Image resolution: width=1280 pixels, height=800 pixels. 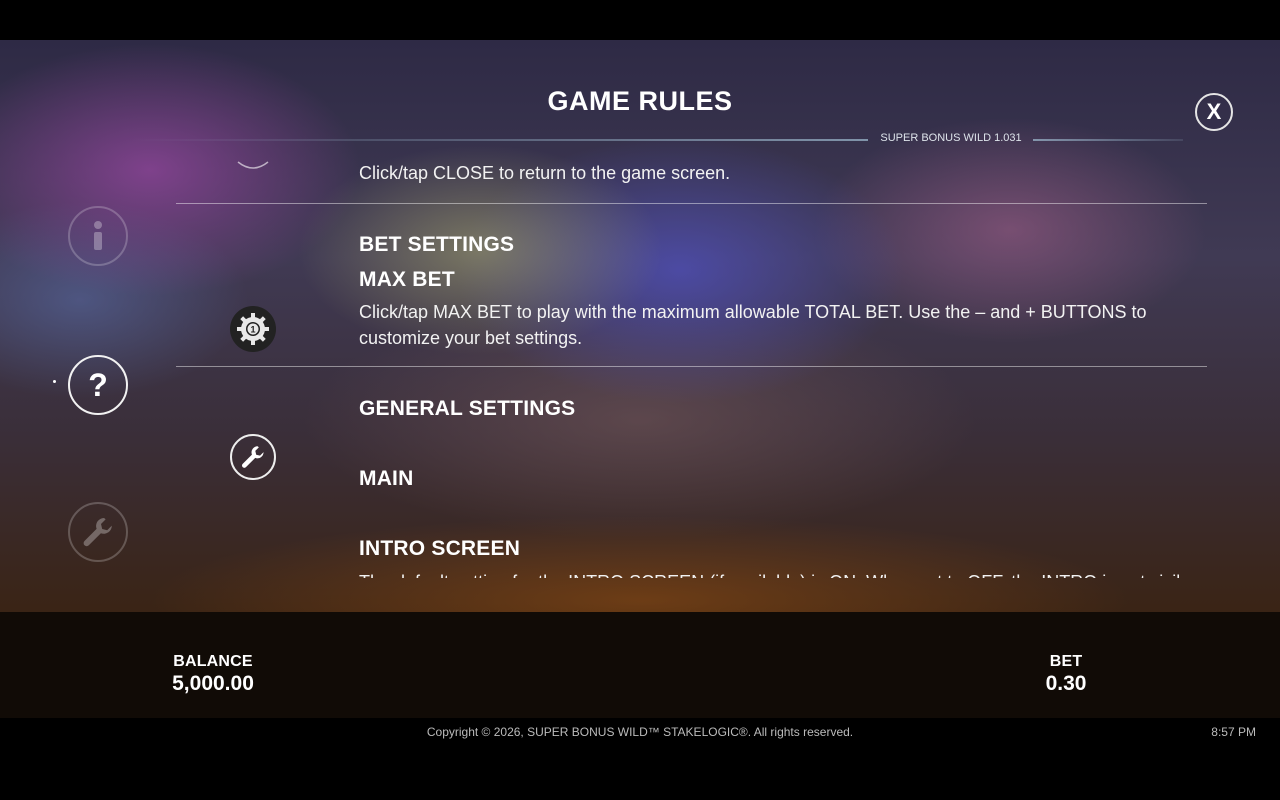 What do you see at coordinates (440, 548) in the screenshot?
I see `intro-screen-heading: INTRO SCREEN` at bounding box center [440, 548].